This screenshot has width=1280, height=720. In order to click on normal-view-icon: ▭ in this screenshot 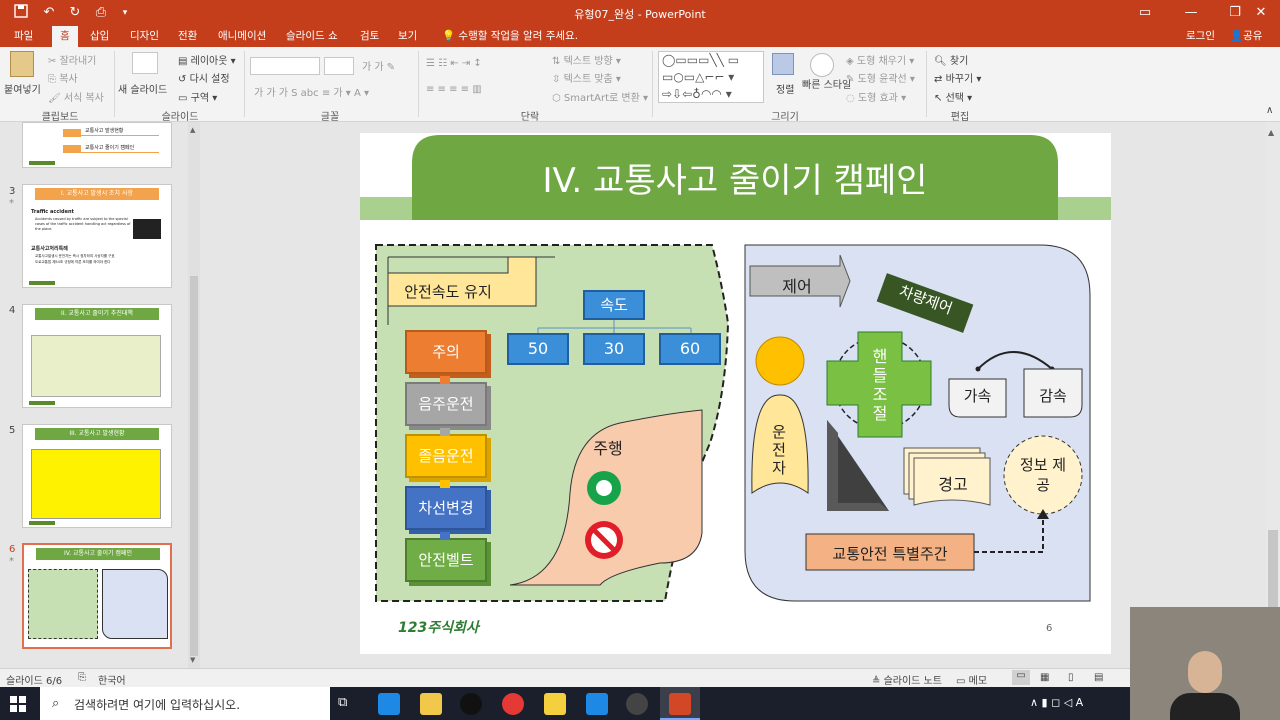, I will do `click(1021, 677)`.